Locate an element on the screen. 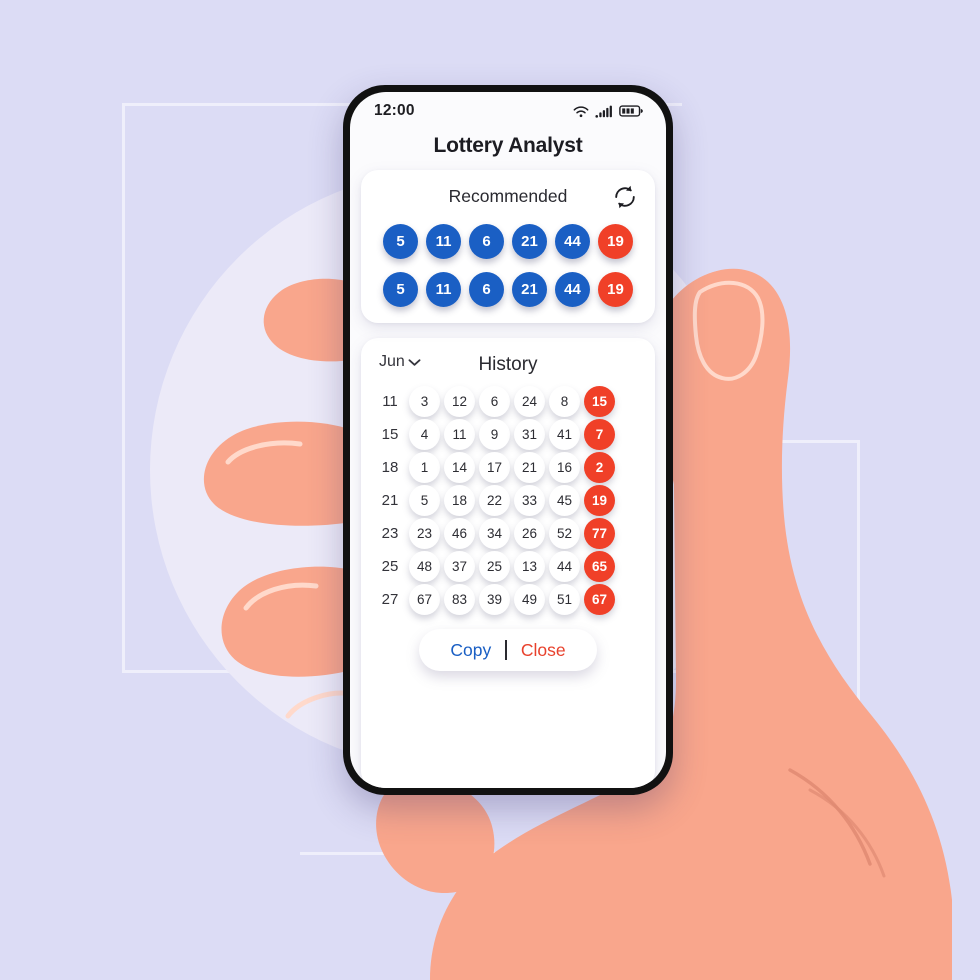  history-ball: 3 is located at coordinates (424, 401).